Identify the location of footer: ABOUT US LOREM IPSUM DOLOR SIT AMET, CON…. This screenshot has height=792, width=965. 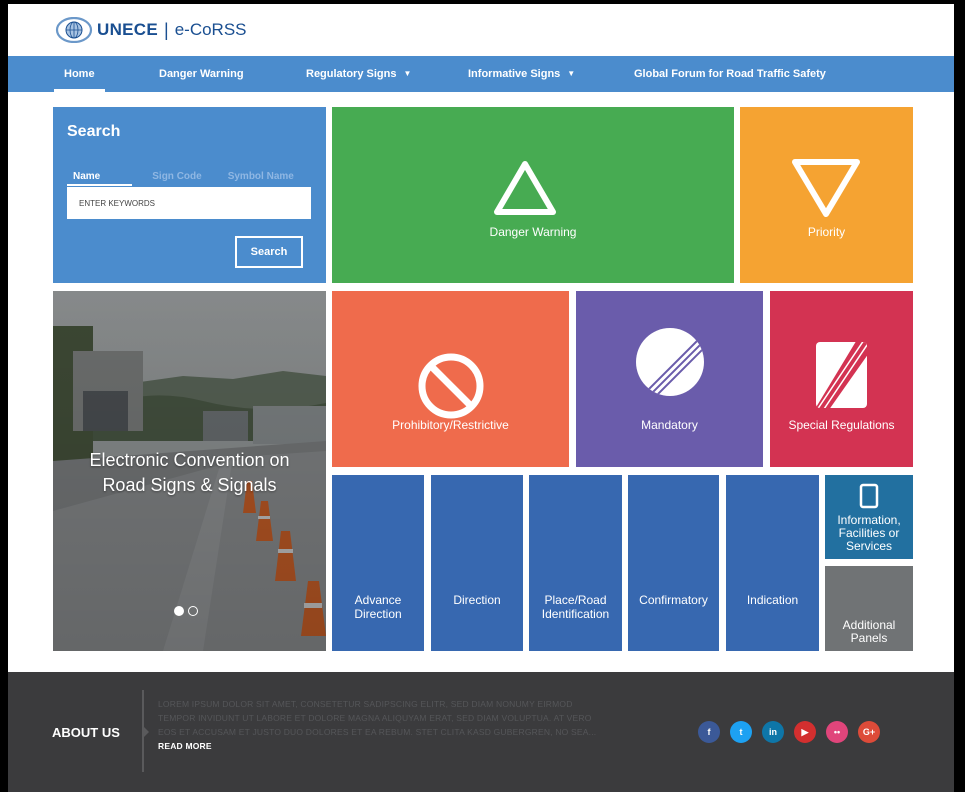
(481, 732).